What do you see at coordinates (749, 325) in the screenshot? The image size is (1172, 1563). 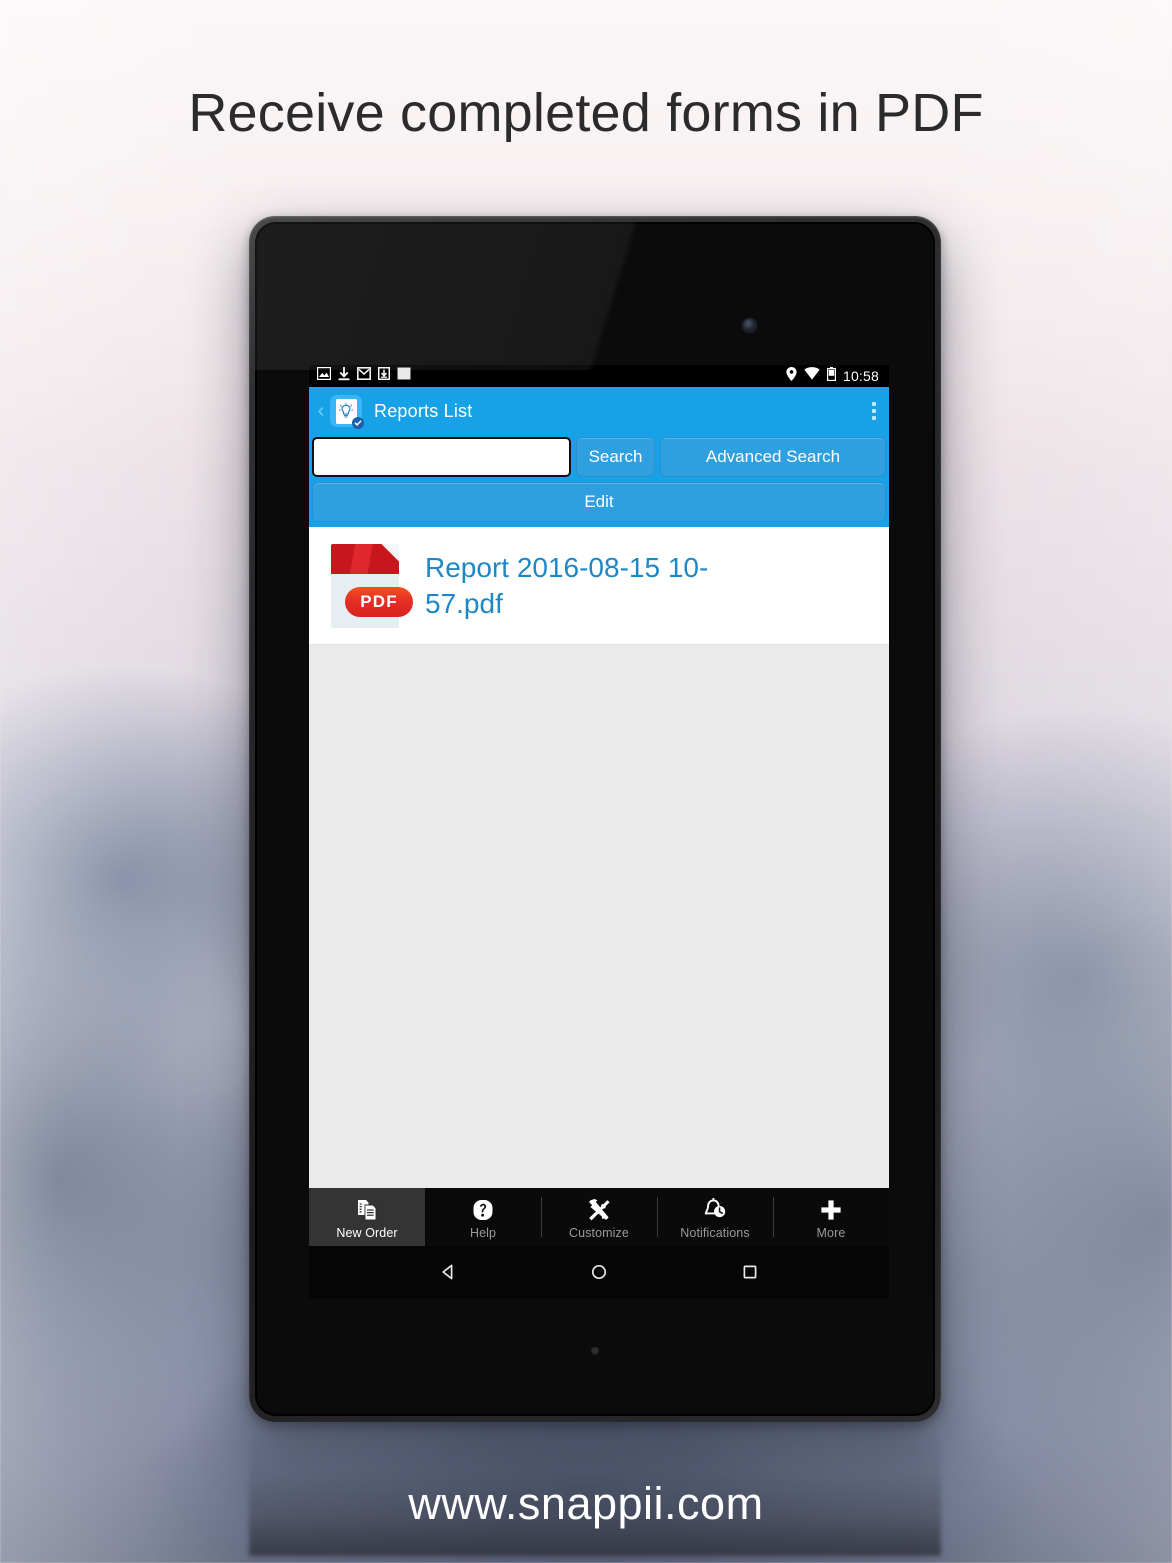 I see `front-camera-icon` at bounding box center [749, 325].